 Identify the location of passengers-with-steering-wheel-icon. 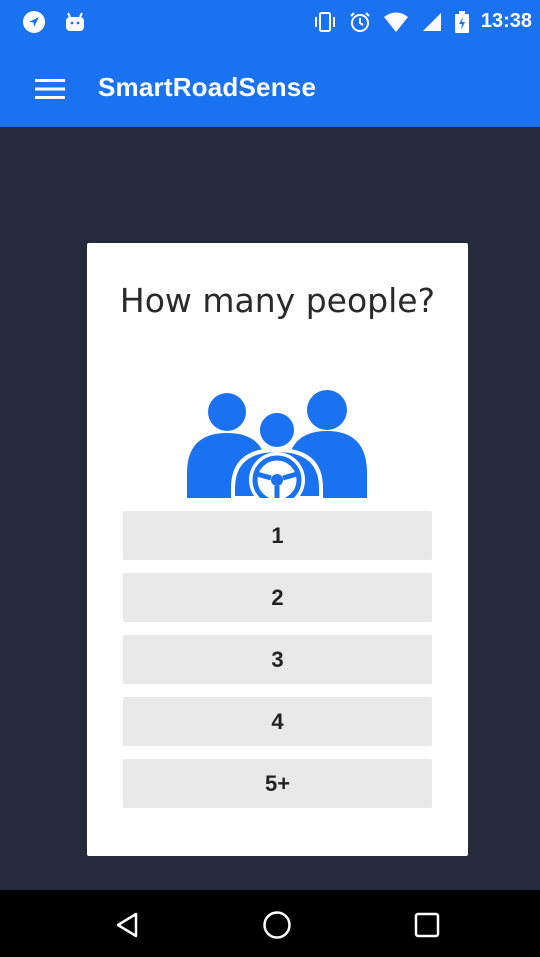
(277, 444).